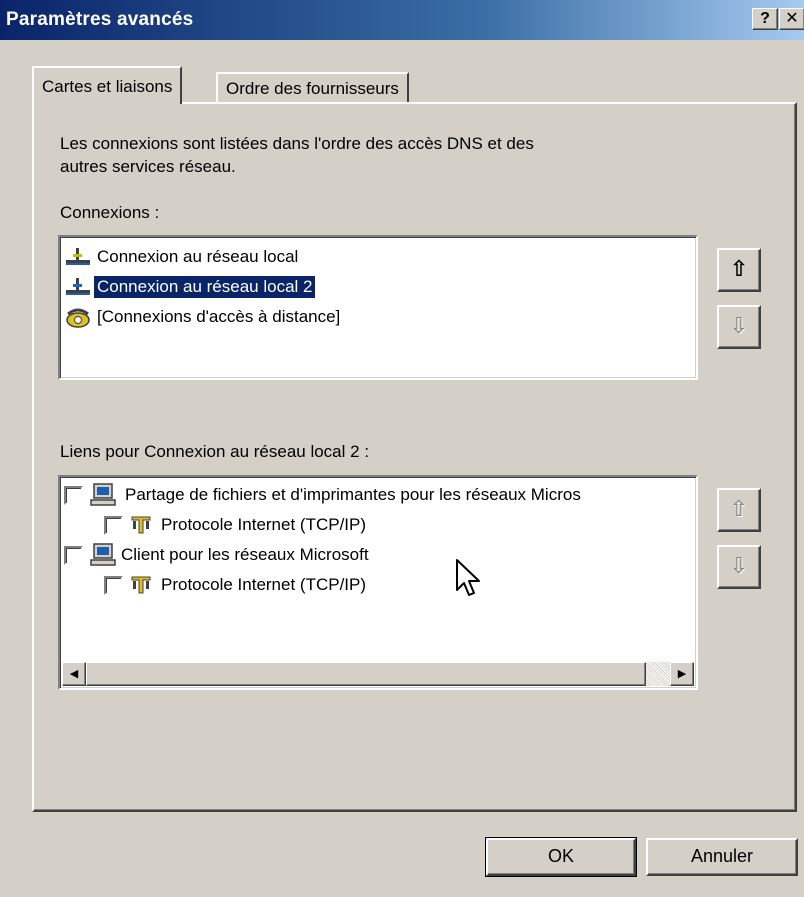 The width and height of the screenshot is (804, 897). Describe the element at coordinates (722, 857) in the screenshot. I see `cancel-button: Annuler` at that location.